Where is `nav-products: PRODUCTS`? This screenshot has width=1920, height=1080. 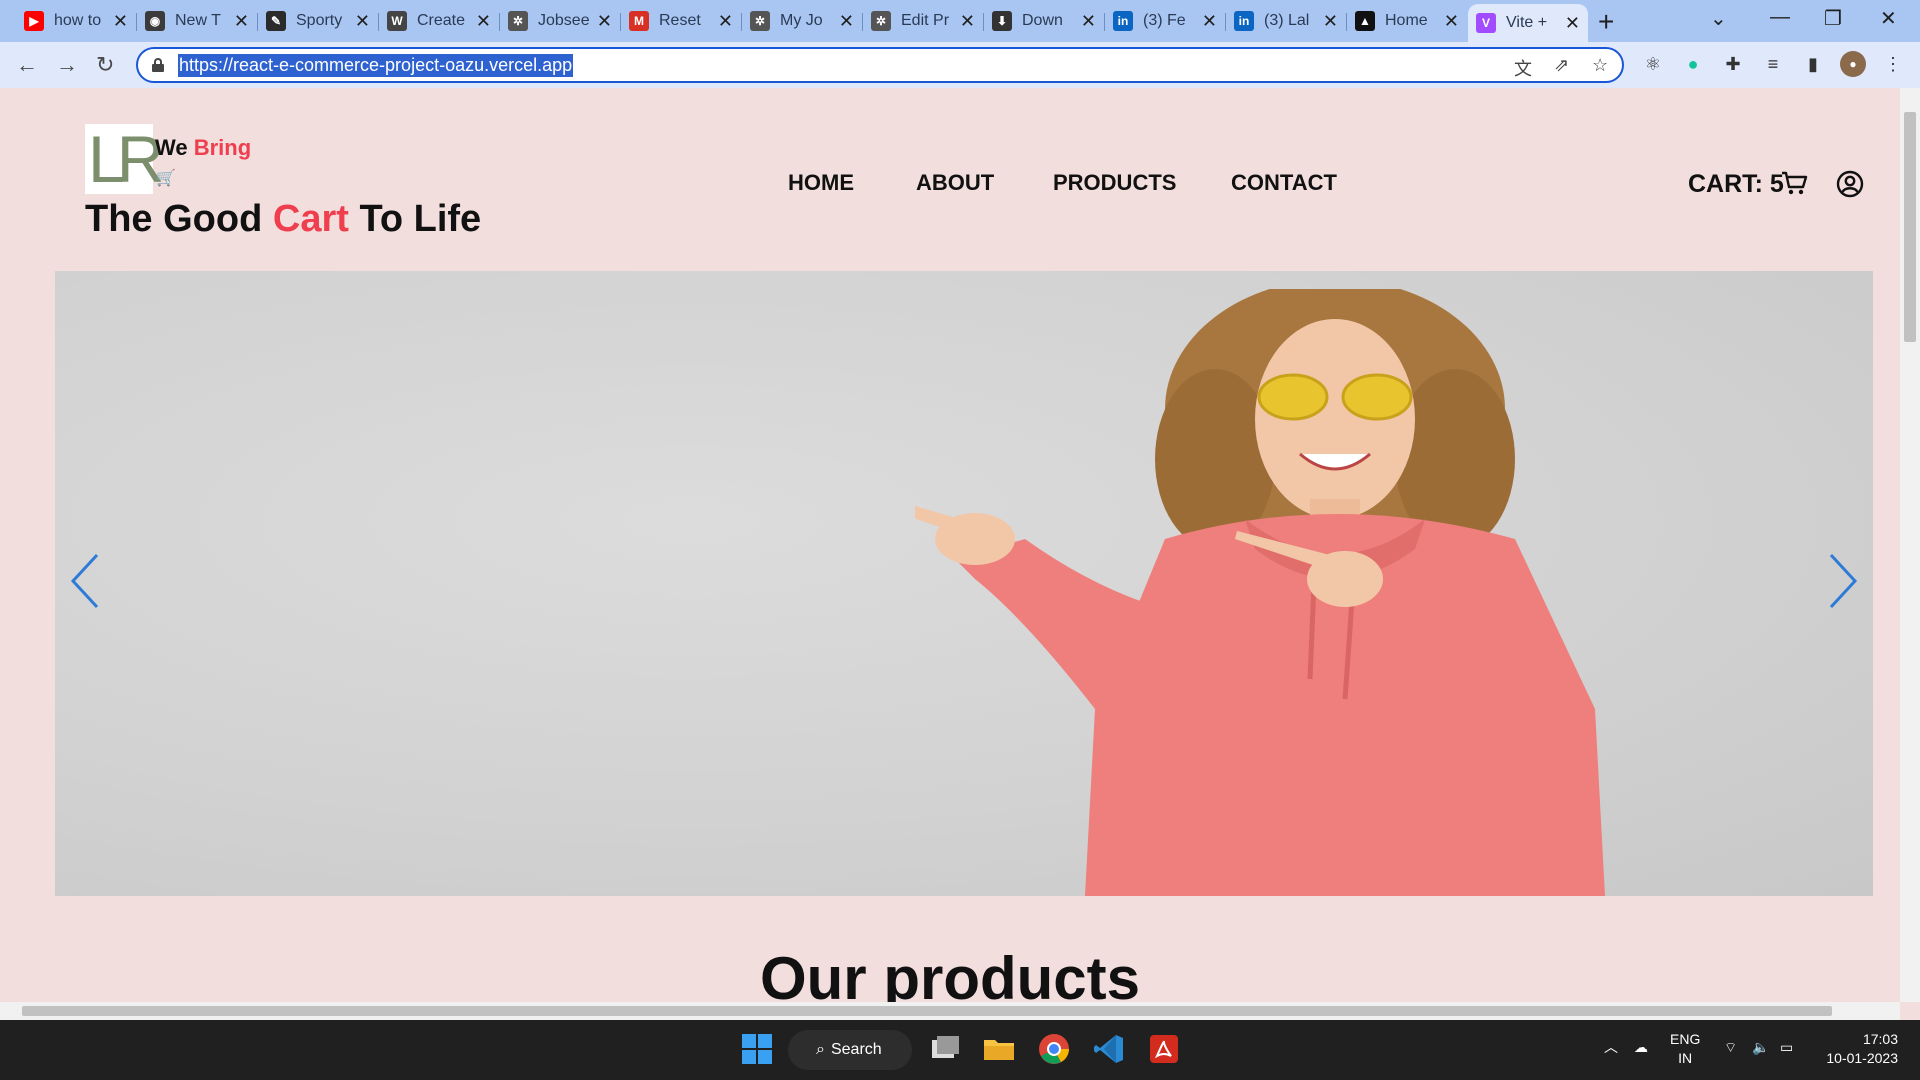 nav-products: PRODUCTS is located at coordinates (1114, 183).